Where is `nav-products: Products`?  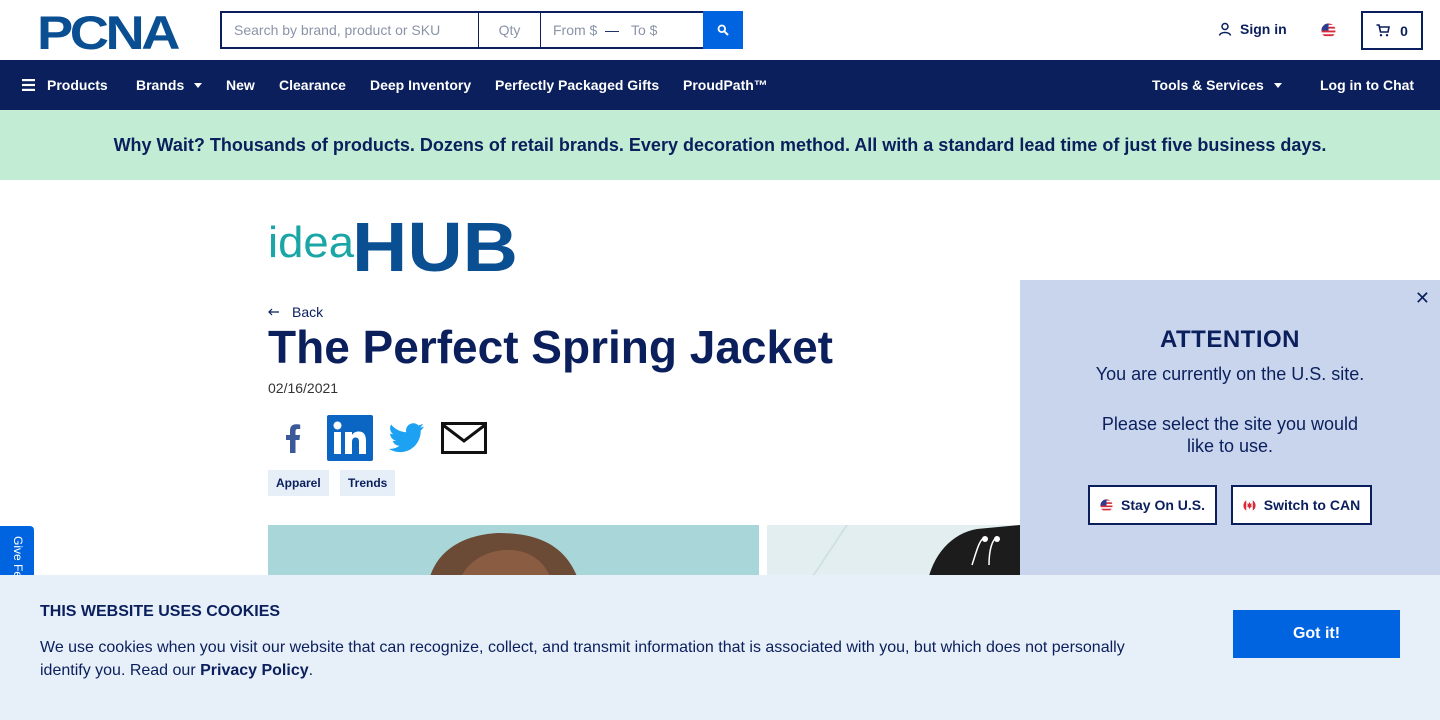
nav-products: Products is located at coordinates (65, 85).